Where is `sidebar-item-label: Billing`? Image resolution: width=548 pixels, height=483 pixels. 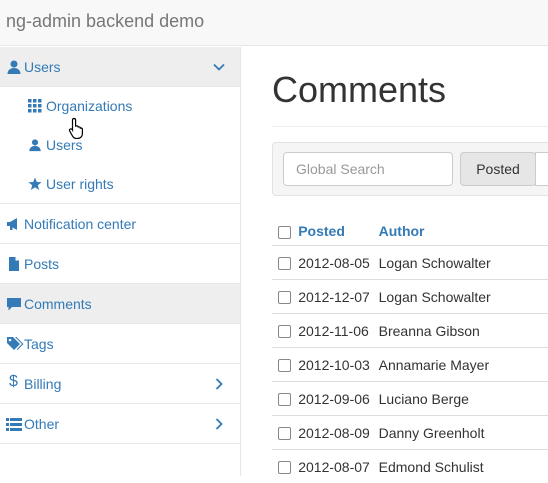
sidebar-item-label: Billing is located at coordinates (42, 384).